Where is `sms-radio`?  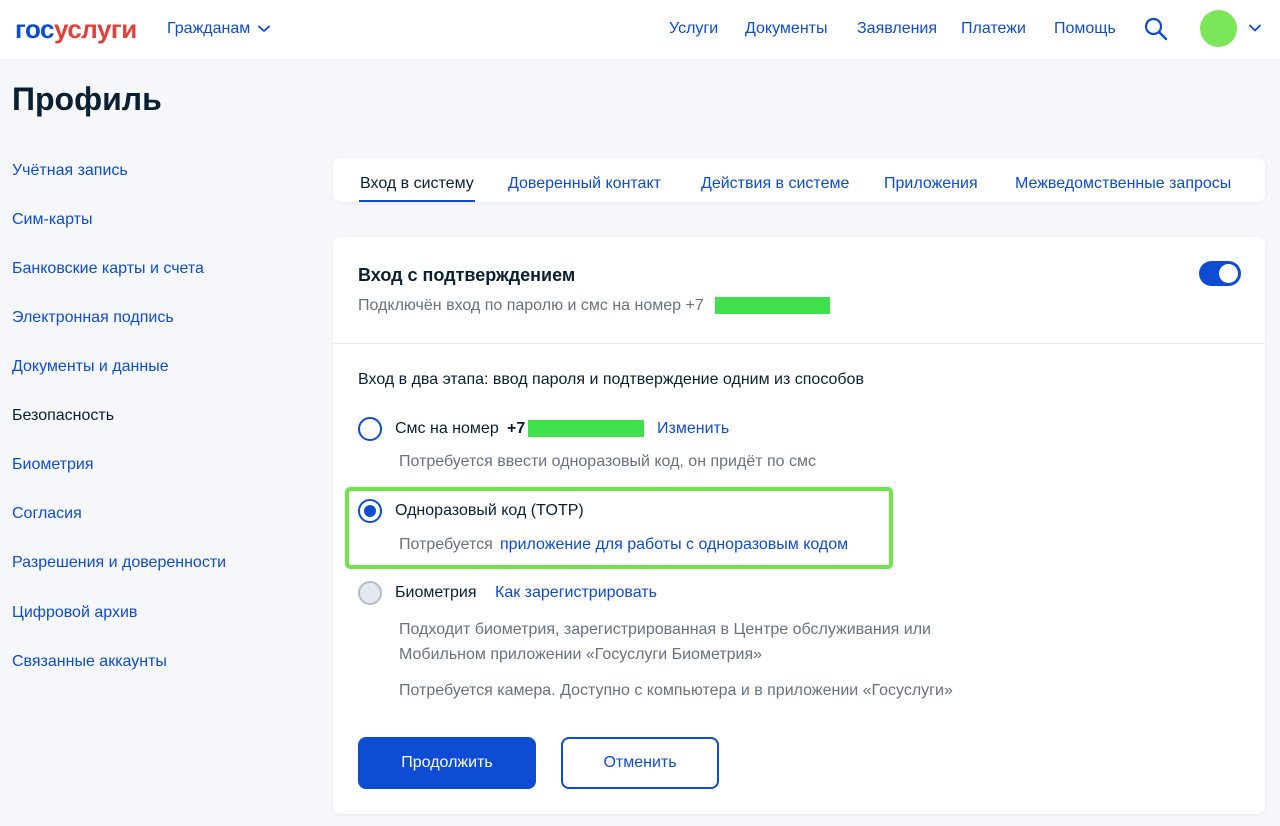
sms-radio is located at coordinates (370, 429).